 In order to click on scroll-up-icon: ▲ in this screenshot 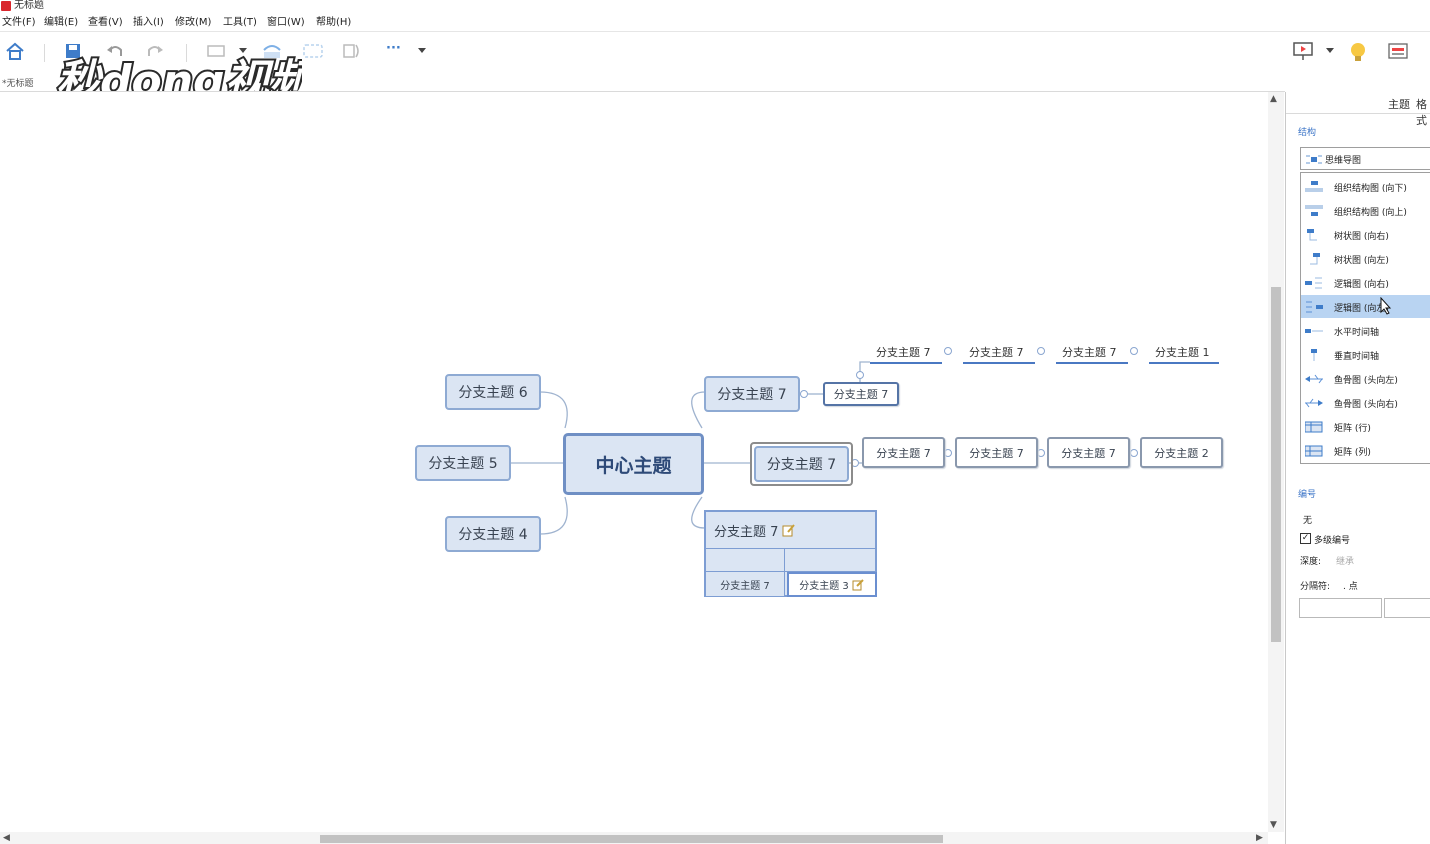, I will do `click(1273, 99)`.